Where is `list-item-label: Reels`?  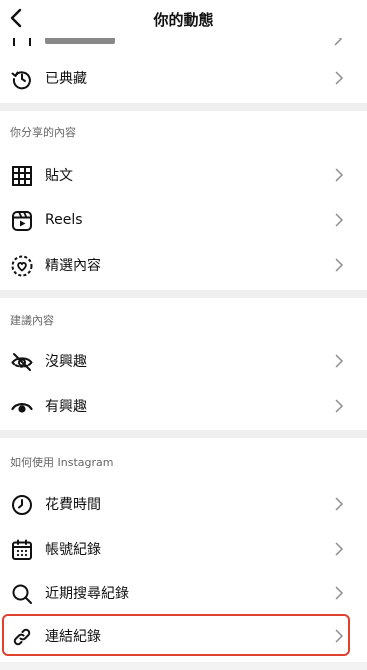 list-item-label: Reels is located at coordinates (64, 220).